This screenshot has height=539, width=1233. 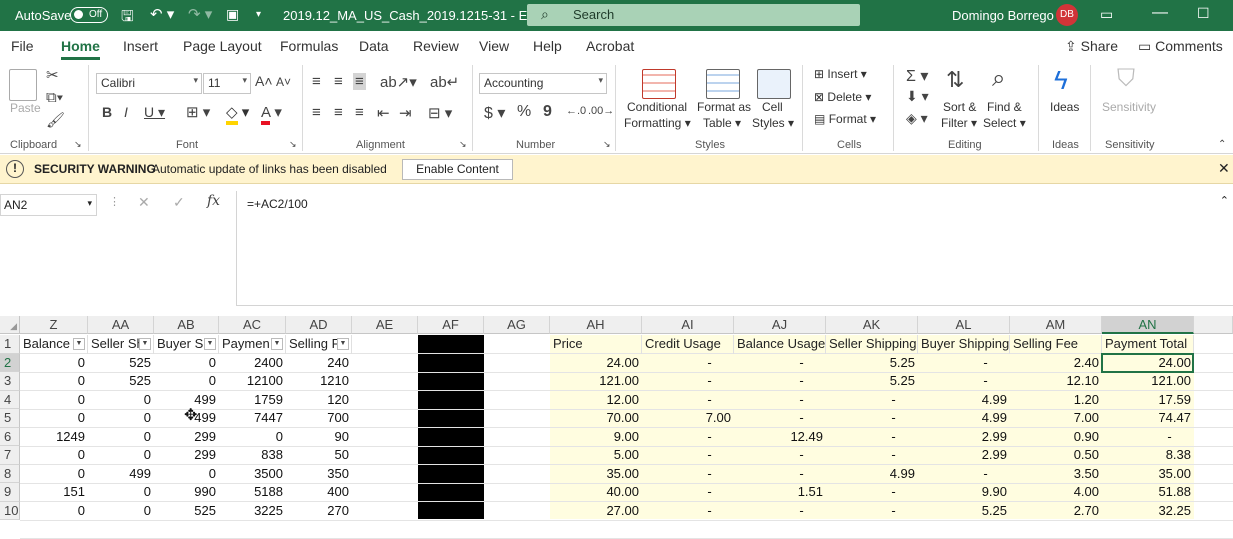 I want to click on column-header-aj: AJ, so click(x=780, y=325).